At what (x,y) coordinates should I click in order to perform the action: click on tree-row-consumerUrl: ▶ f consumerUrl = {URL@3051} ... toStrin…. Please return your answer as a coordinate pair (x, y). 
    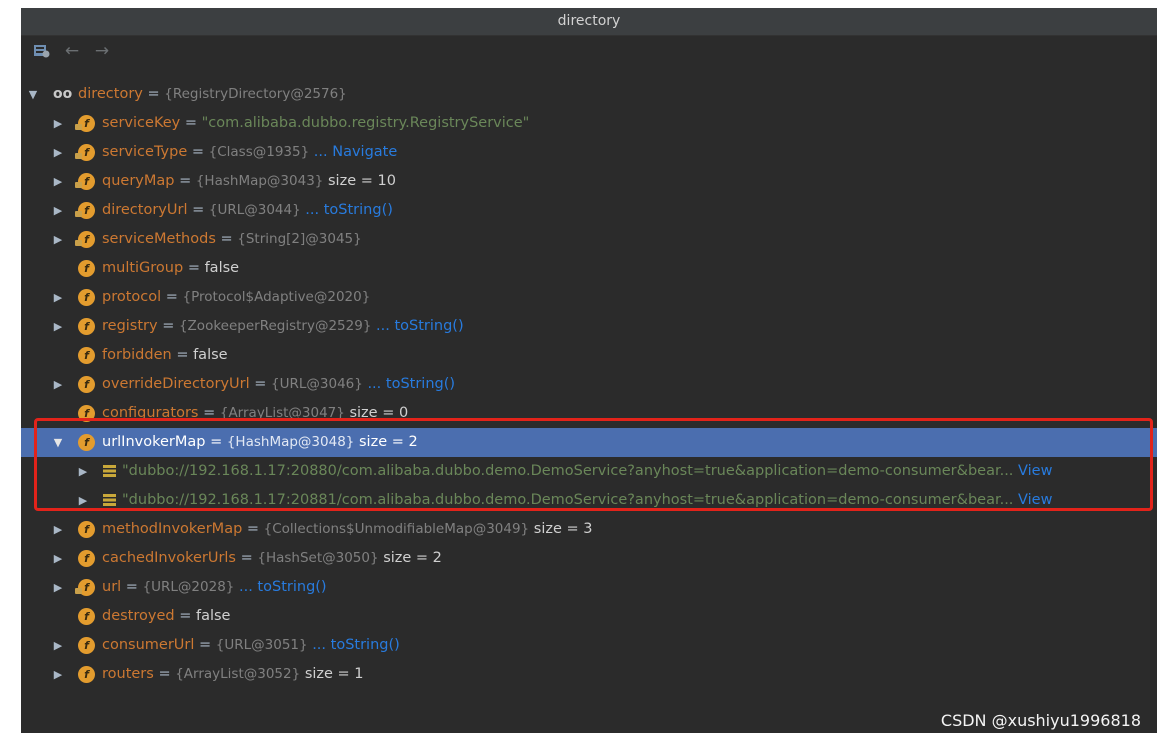
    Looking at the image, I should click on (589, 645).